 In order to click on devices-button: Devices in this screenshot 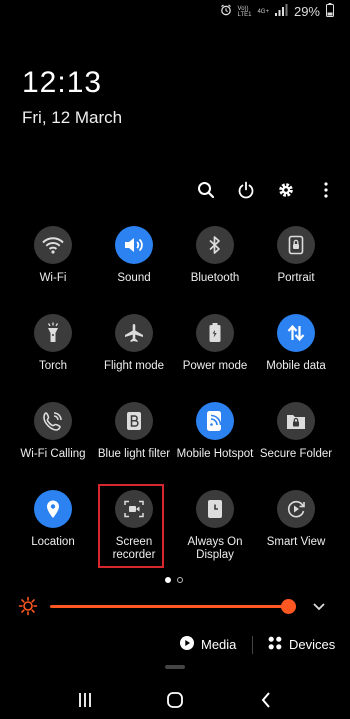, I will do `click(301, 644)`.